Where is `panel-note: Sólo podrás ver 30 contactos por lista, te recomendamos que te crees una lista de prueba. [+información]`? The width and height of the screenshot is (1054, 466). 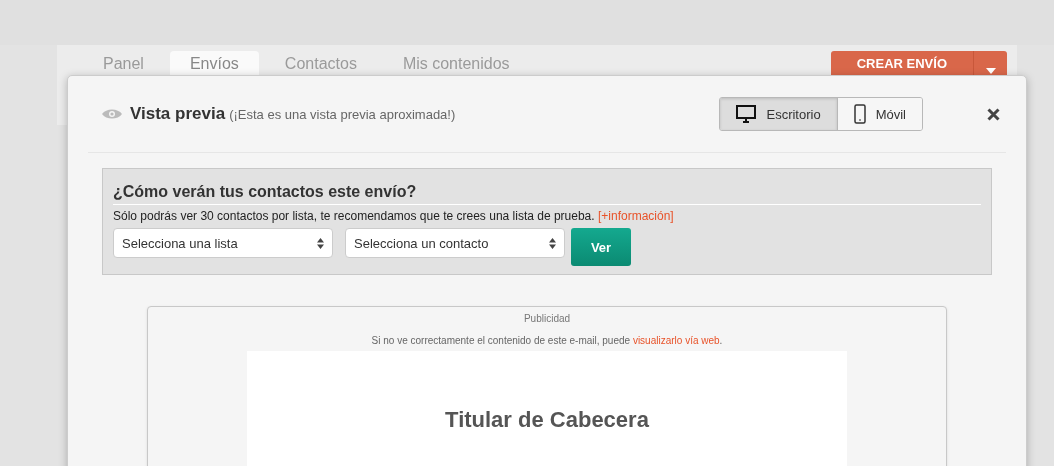
panel-note: Sólo podrás ver 30 contactos por lista, te recomendamos que te crees una lista de prueba. [+información] is located at coordinates (394, 216).